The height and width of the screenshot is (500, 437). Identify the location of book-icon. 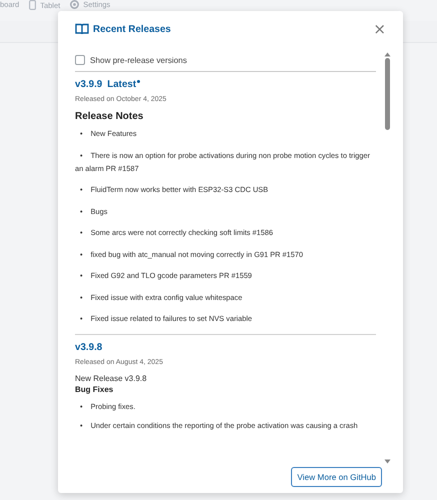
(82, 29).